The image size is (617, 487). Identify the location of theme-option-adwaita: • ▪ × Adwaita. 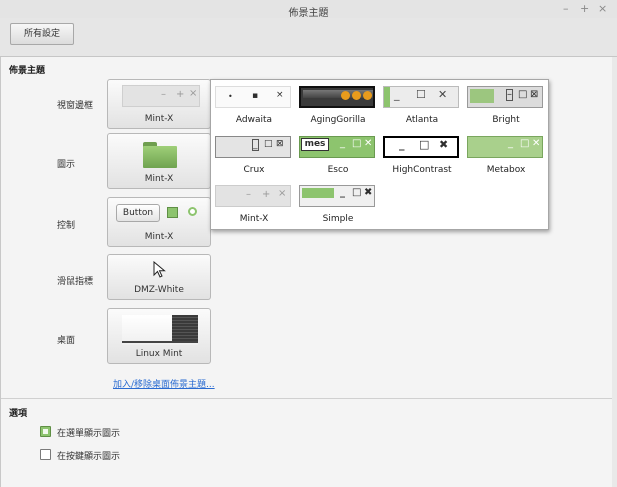
(252, 107).